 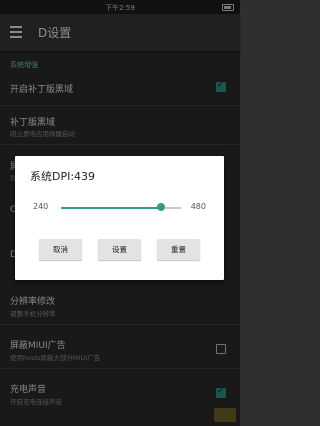 What do you see at coordinates (41, 206) in the screenshot?
I see `slider-min-label: 240` at bounding box center [41, 206].